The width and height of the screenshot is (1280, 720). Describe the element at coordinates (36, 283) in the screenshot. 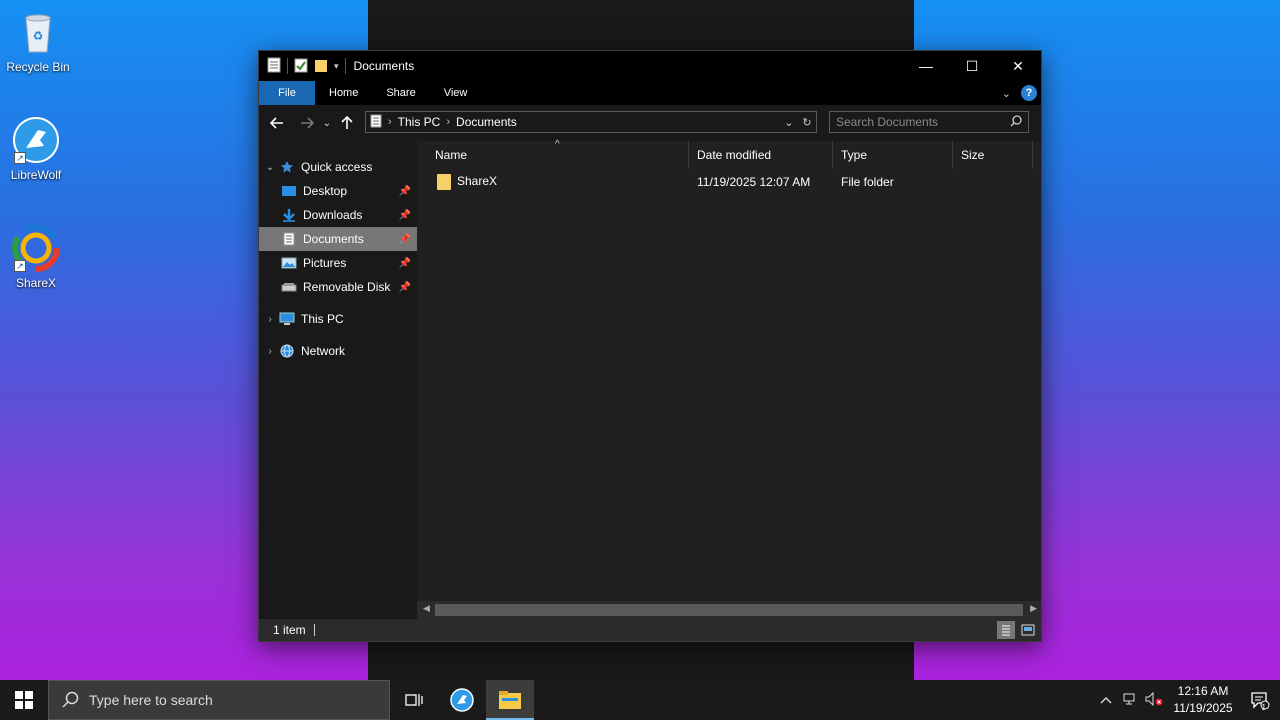

I see `desktop-icon-label: ShareX` at that location.